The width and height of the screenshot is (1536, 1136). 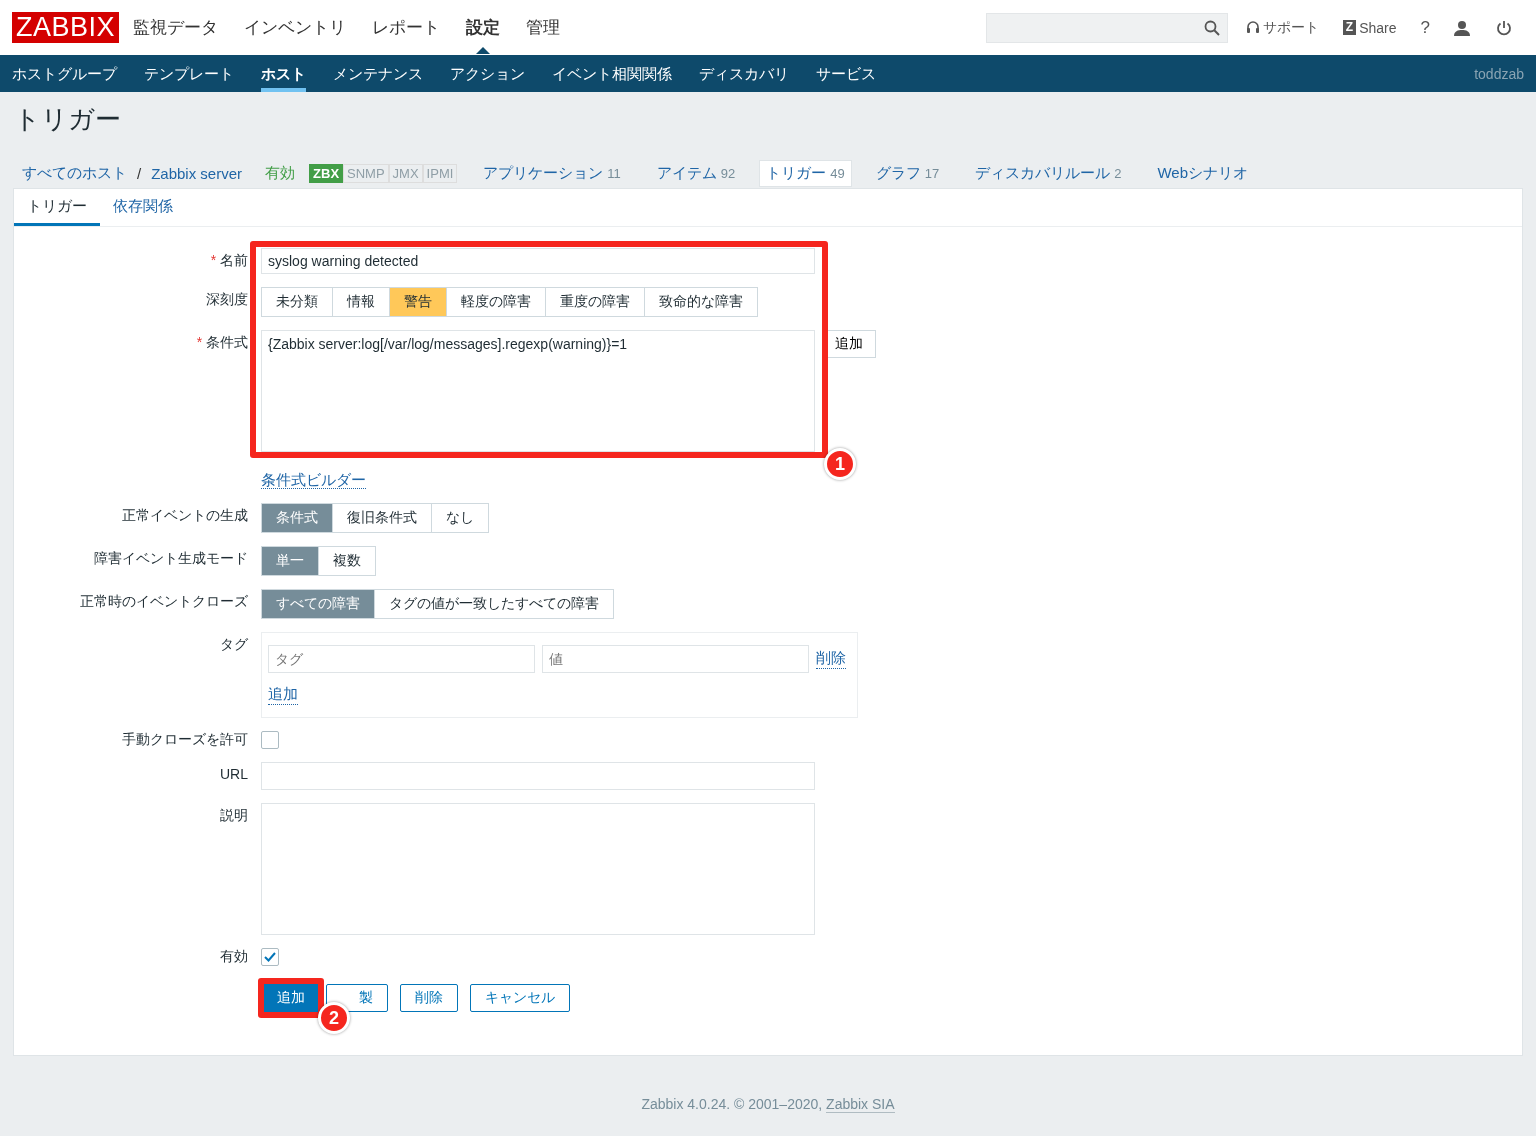 What do you see at coordinates (57, 207) in the screenshot?
I see `form-tab: トリガー` at bounding box center [57, 207].